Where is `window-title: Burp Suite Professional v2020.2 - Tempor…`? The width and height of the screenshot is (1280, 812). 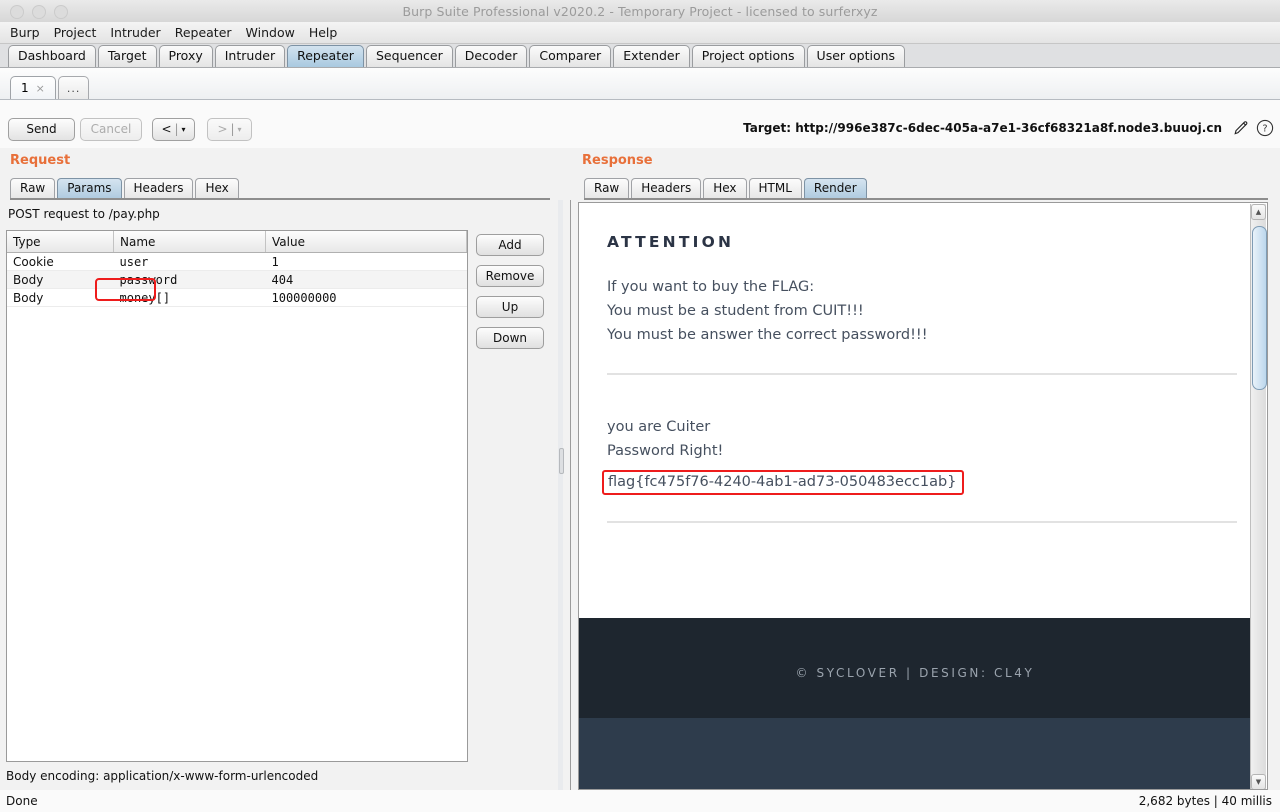
window-title: Burp Suite Professional v2020.2 - Tempor… is located at coordinates (640, 11).